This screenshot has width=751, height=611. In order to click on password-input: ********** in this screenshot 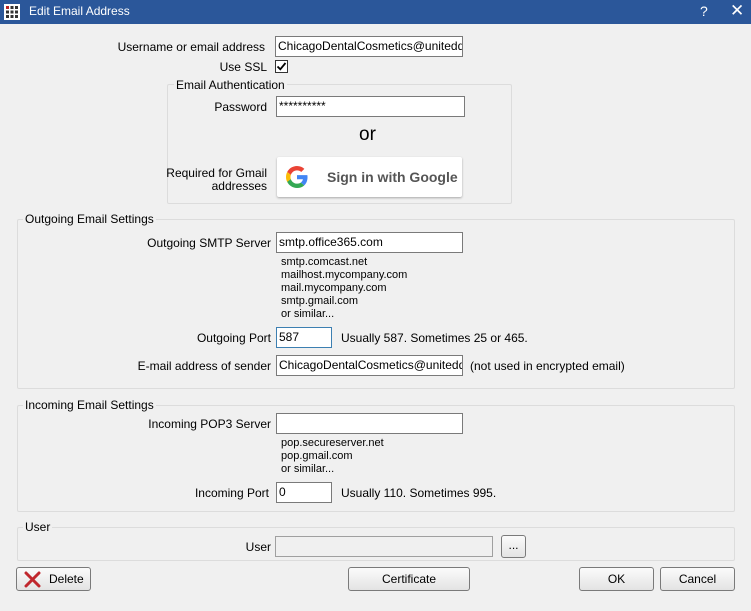, I will do `click(370, 106)`.